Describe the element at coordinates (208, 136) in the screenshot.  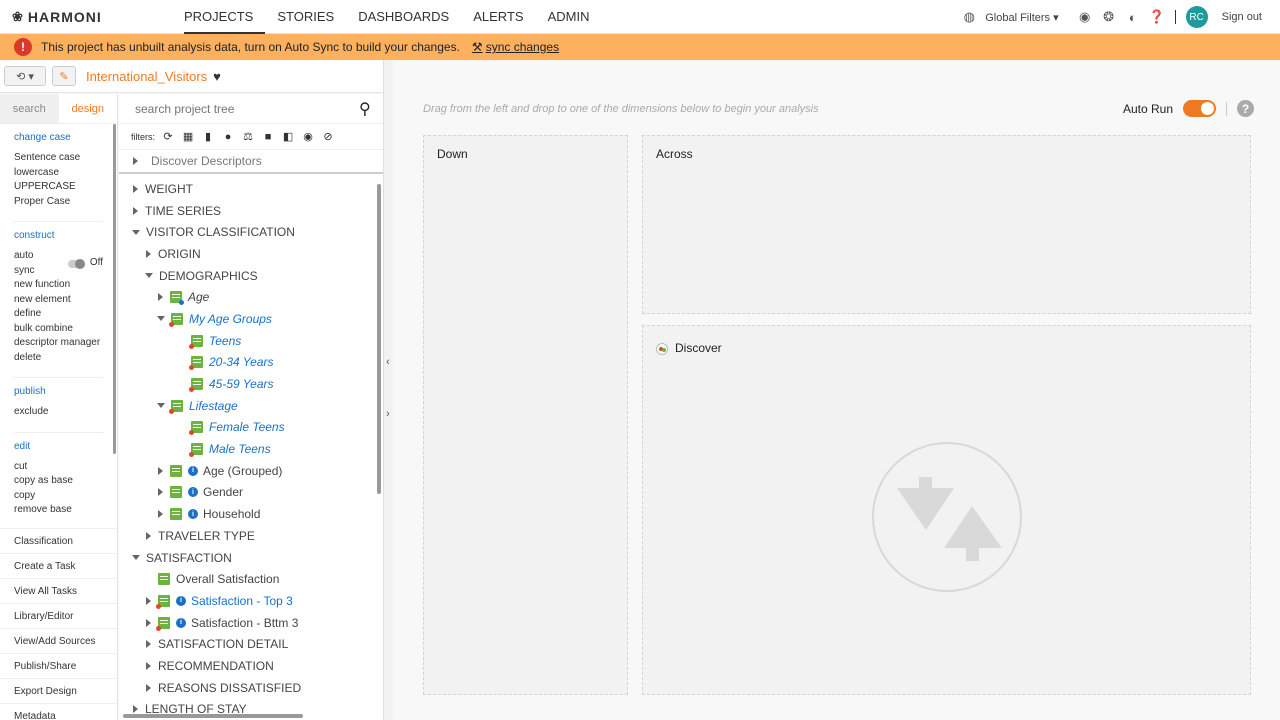
I see `column-filter-icon: ▮` at that location.